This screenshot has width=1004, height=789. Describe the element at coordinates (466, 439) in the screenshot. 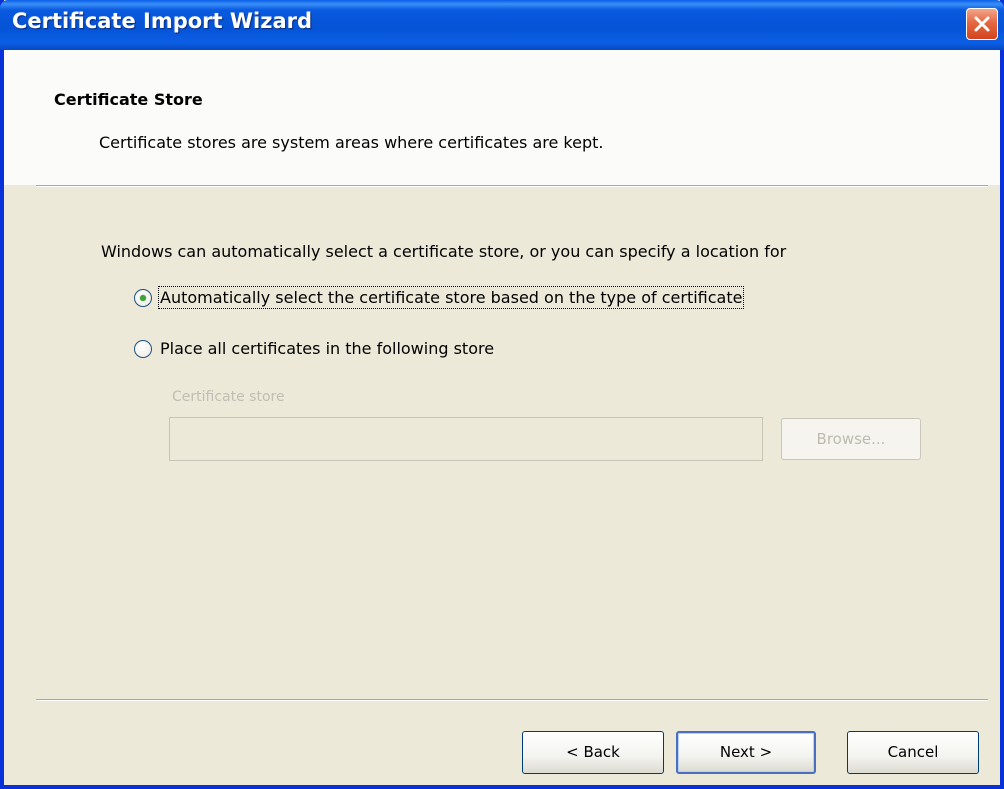

I see `certificate-store-field` at that location.